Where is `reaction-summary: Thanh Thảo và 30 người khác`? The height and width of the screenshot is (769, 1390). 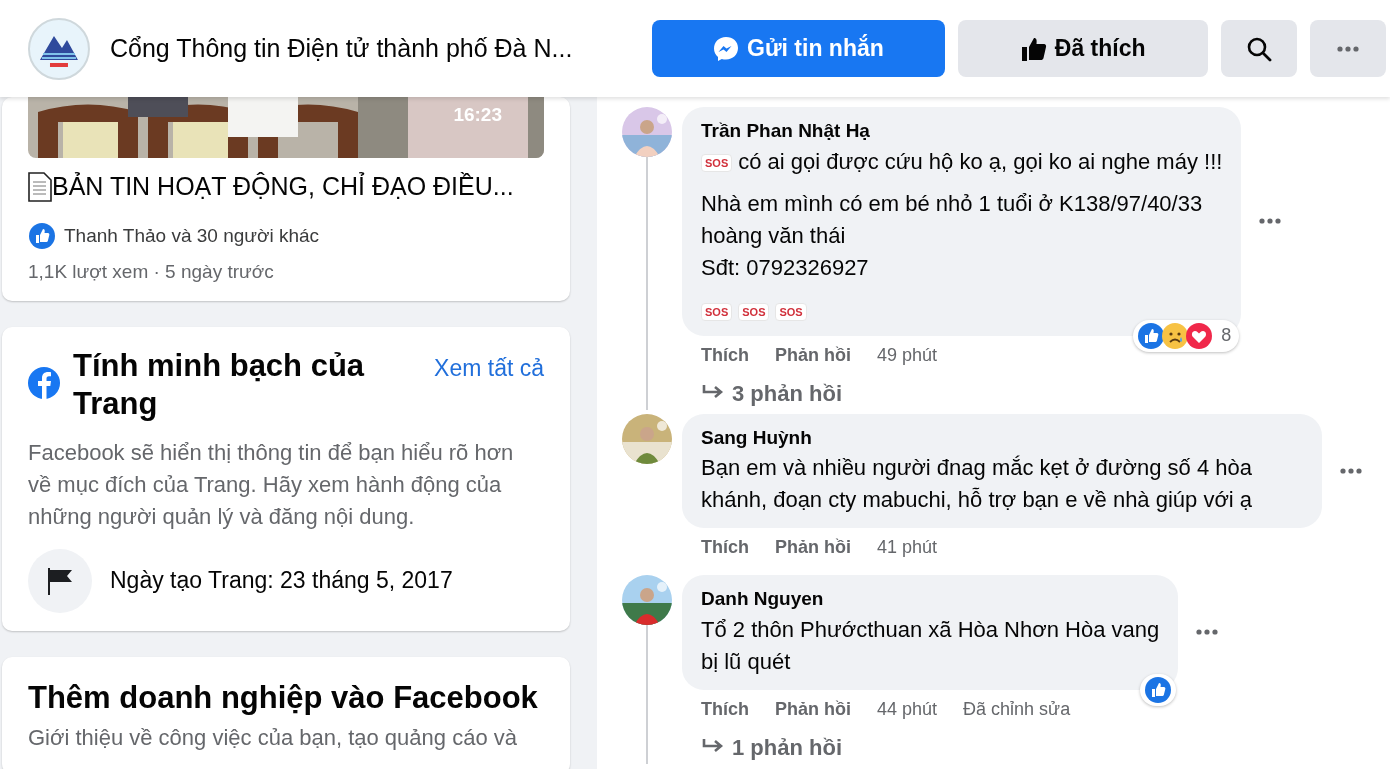 reaction-summary: Thanh Thảo và 30 người khác is located at coordinates (192, 235).